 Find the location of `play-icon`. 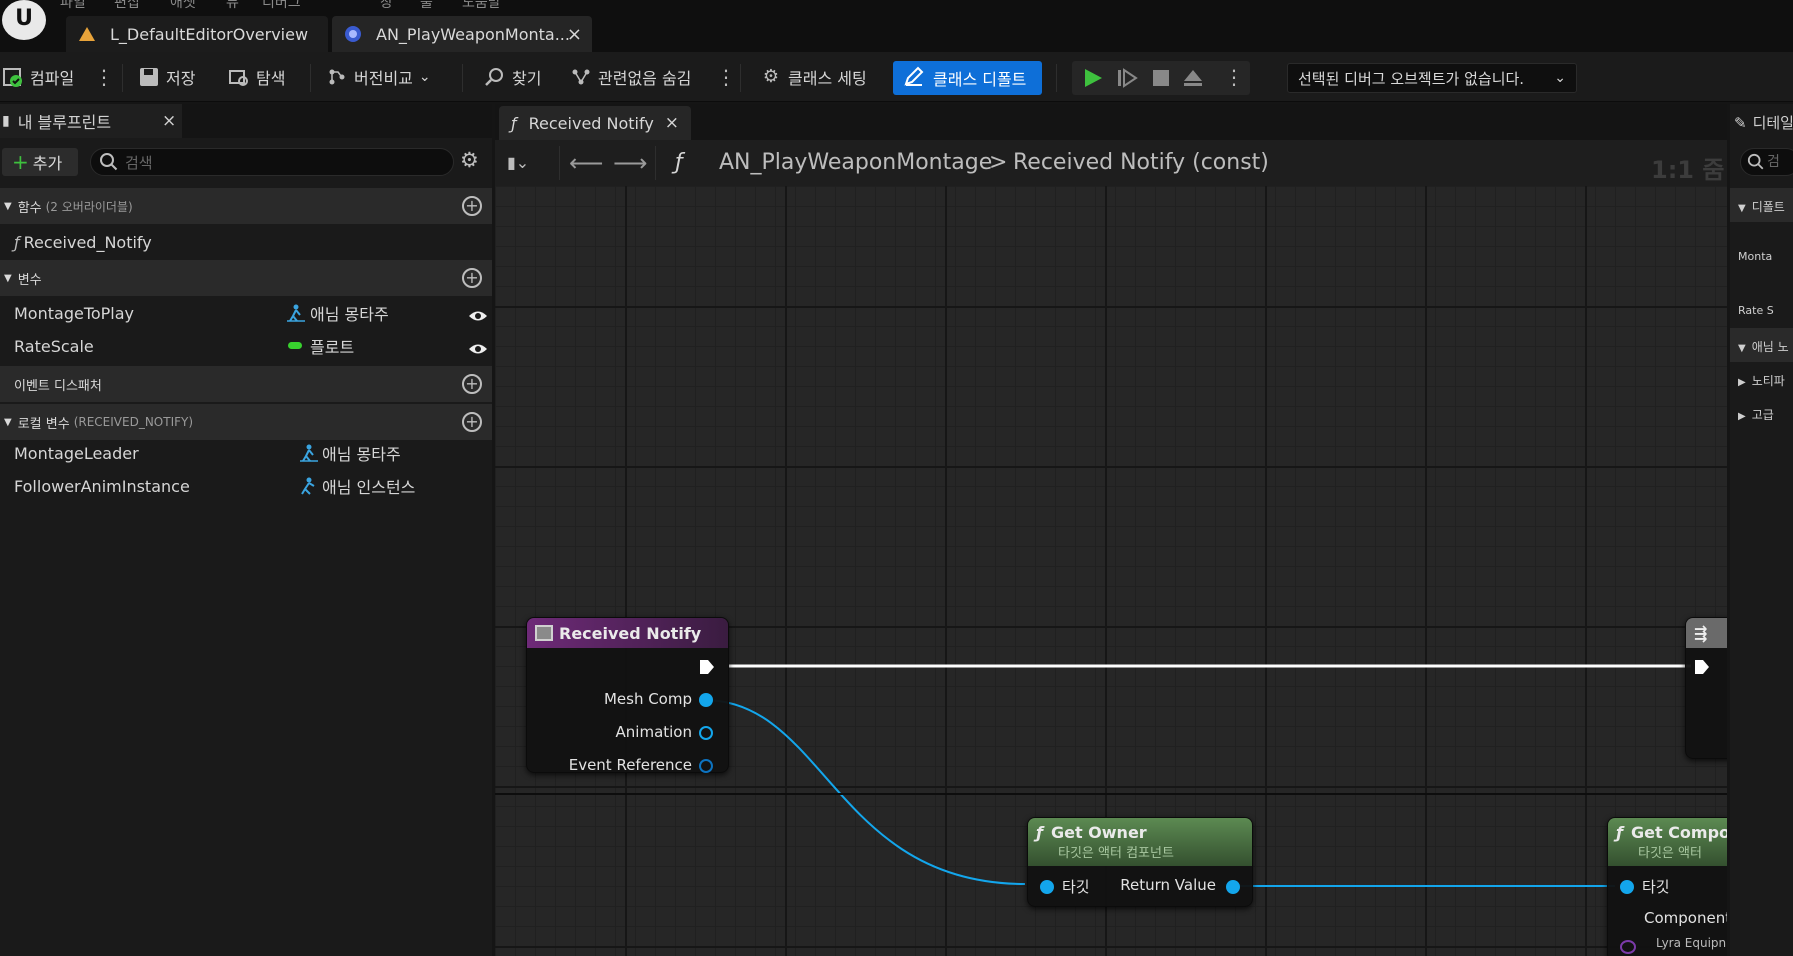

play-icon is located at coordinates (1093, 80).